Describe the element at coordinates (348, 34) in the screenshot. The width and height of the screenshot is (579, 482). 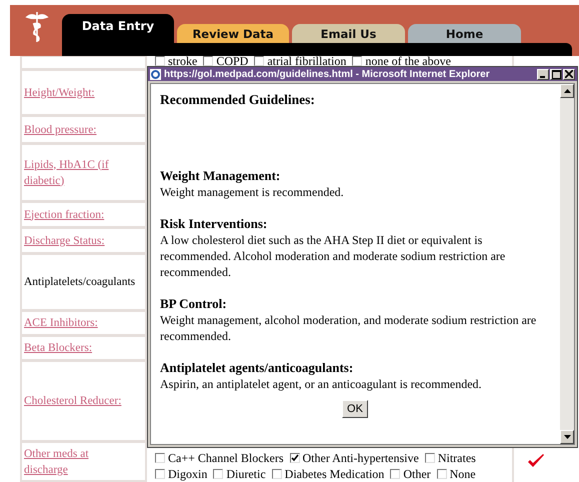
I see `nav-tab: Email Us` at that location.